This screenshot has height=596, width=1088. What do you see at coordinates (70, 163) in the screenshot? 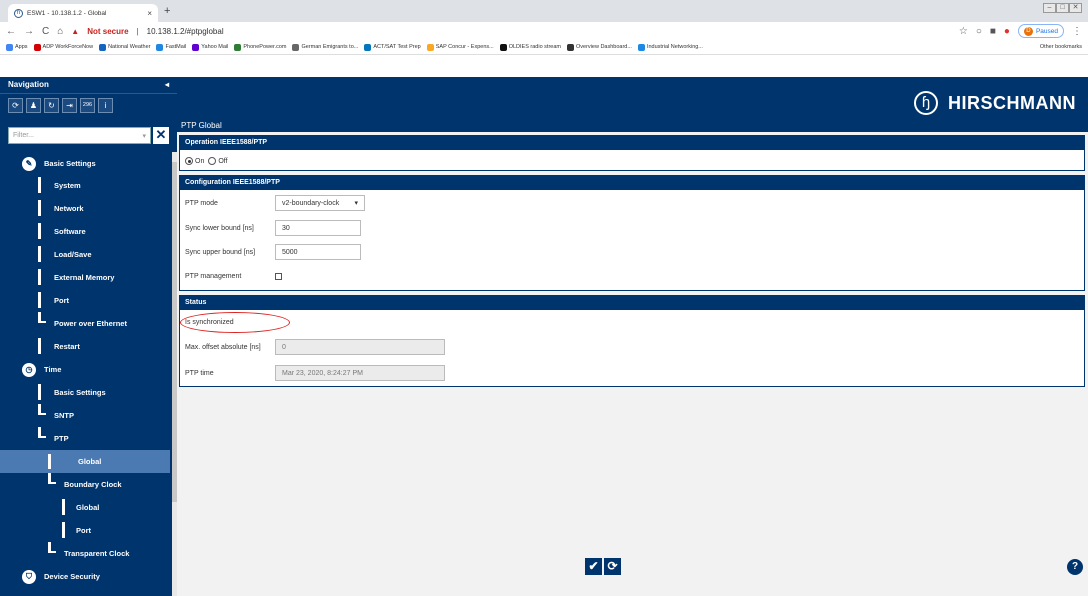
I see `tree-label: Basic Settings` at bounding box center [70, 163].